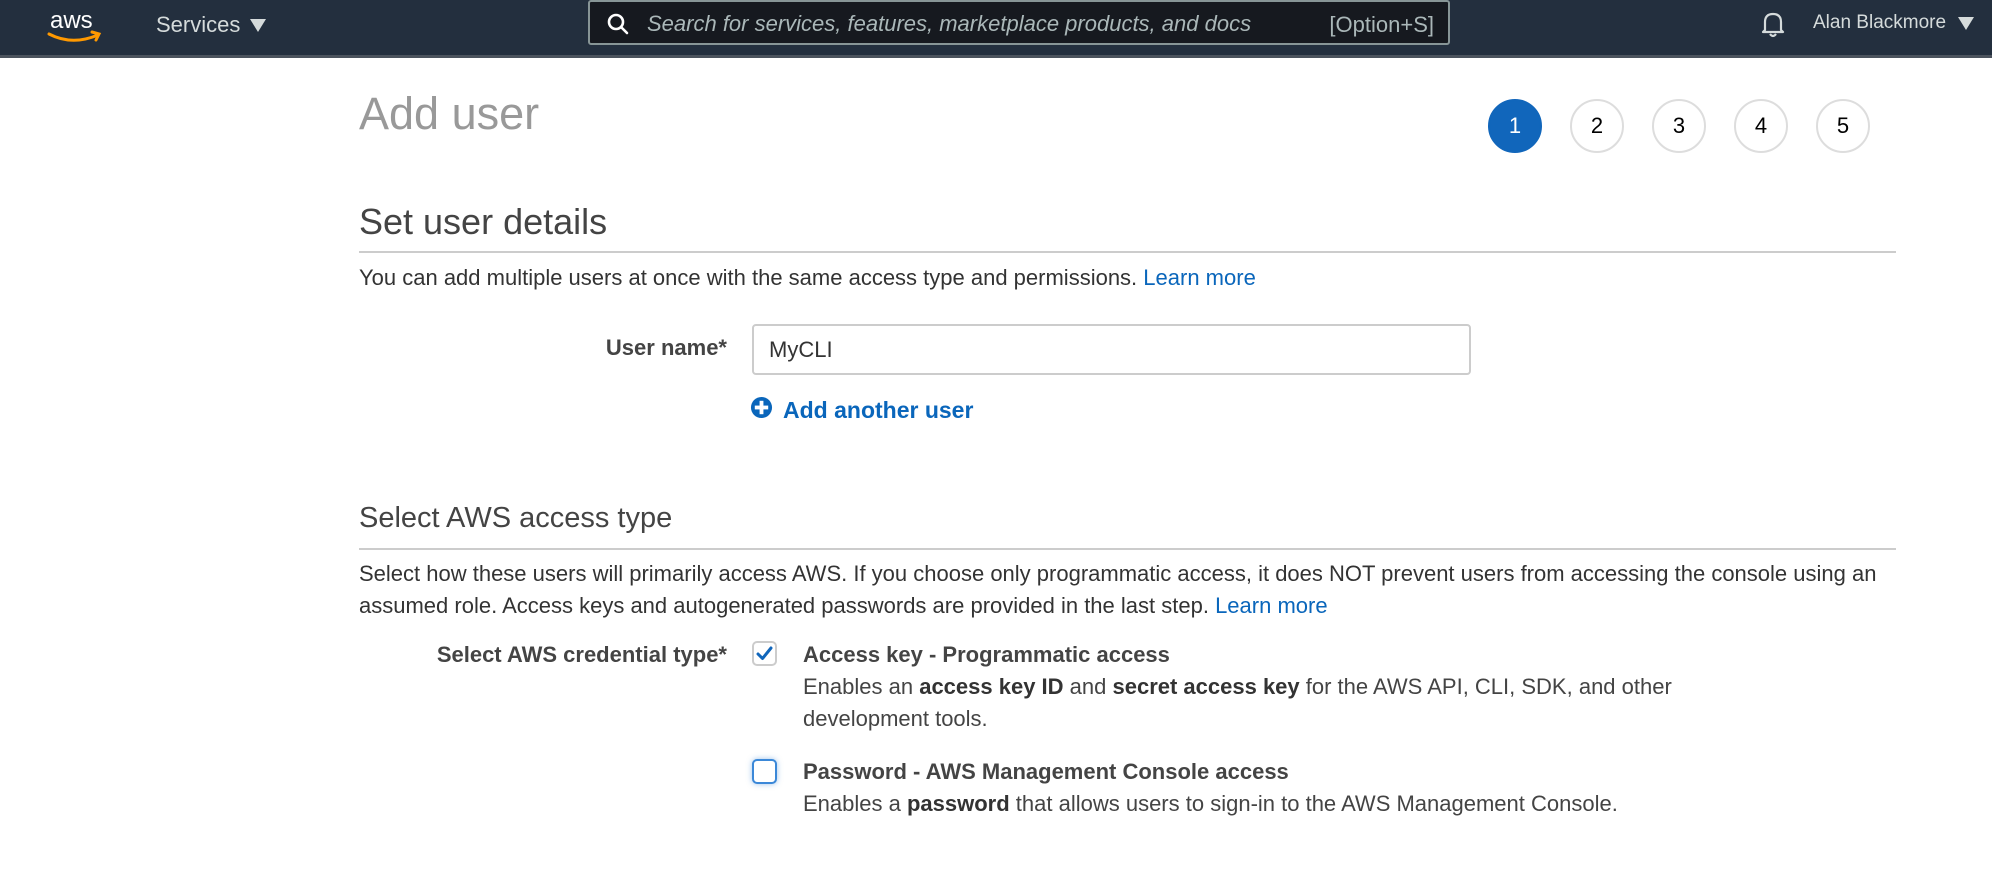 The height and width of the screenshot is (874, 1992). What do you see at coordinates (1880, 22) in the screenshot?
I see `account-name: Alan Blackmore` at bounding box center [1880, 22].